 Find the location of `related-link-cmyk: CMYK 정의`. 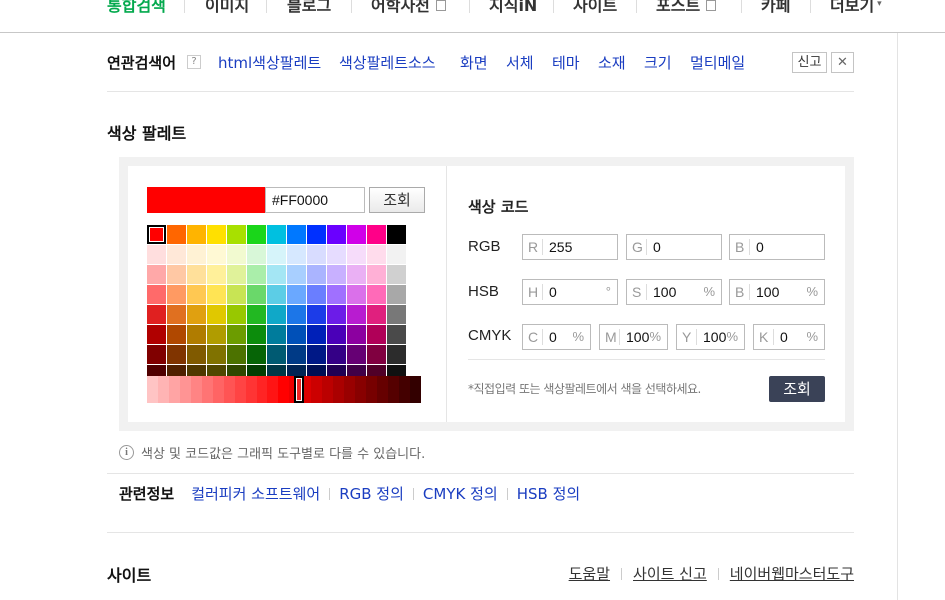

related-link-cmyk: CMYK 정의 is located at coordinates (460, 493).